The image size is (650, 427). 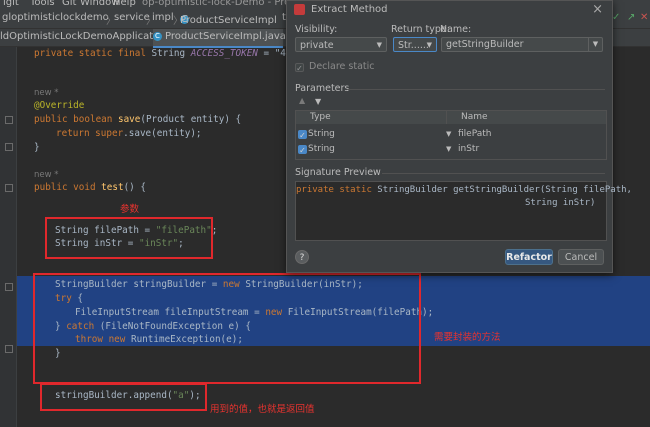 I want to click on code-line-save-signature: public boolean save(Product entity) {, so click(x=138, y=119).